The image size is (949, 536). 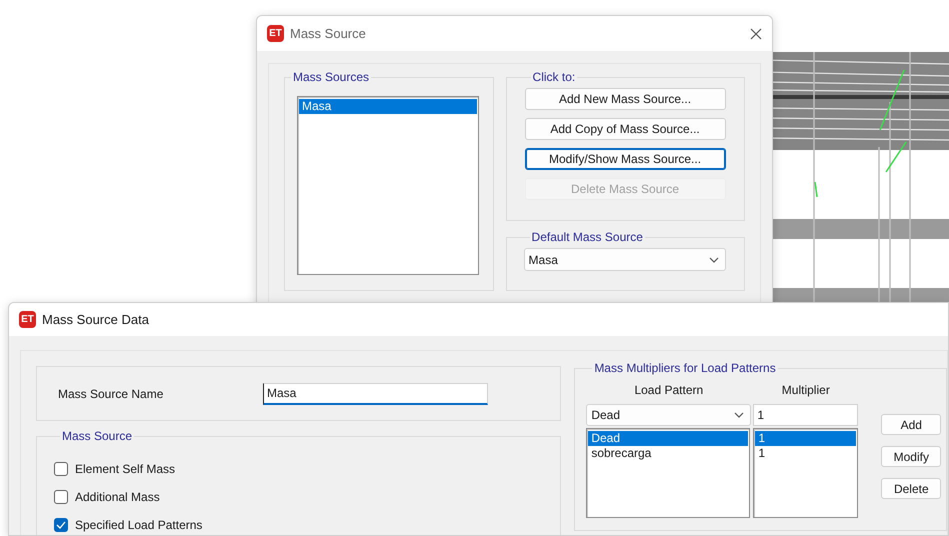 I want to click on list-item: sobrecarga, so click(x=668, y=453).